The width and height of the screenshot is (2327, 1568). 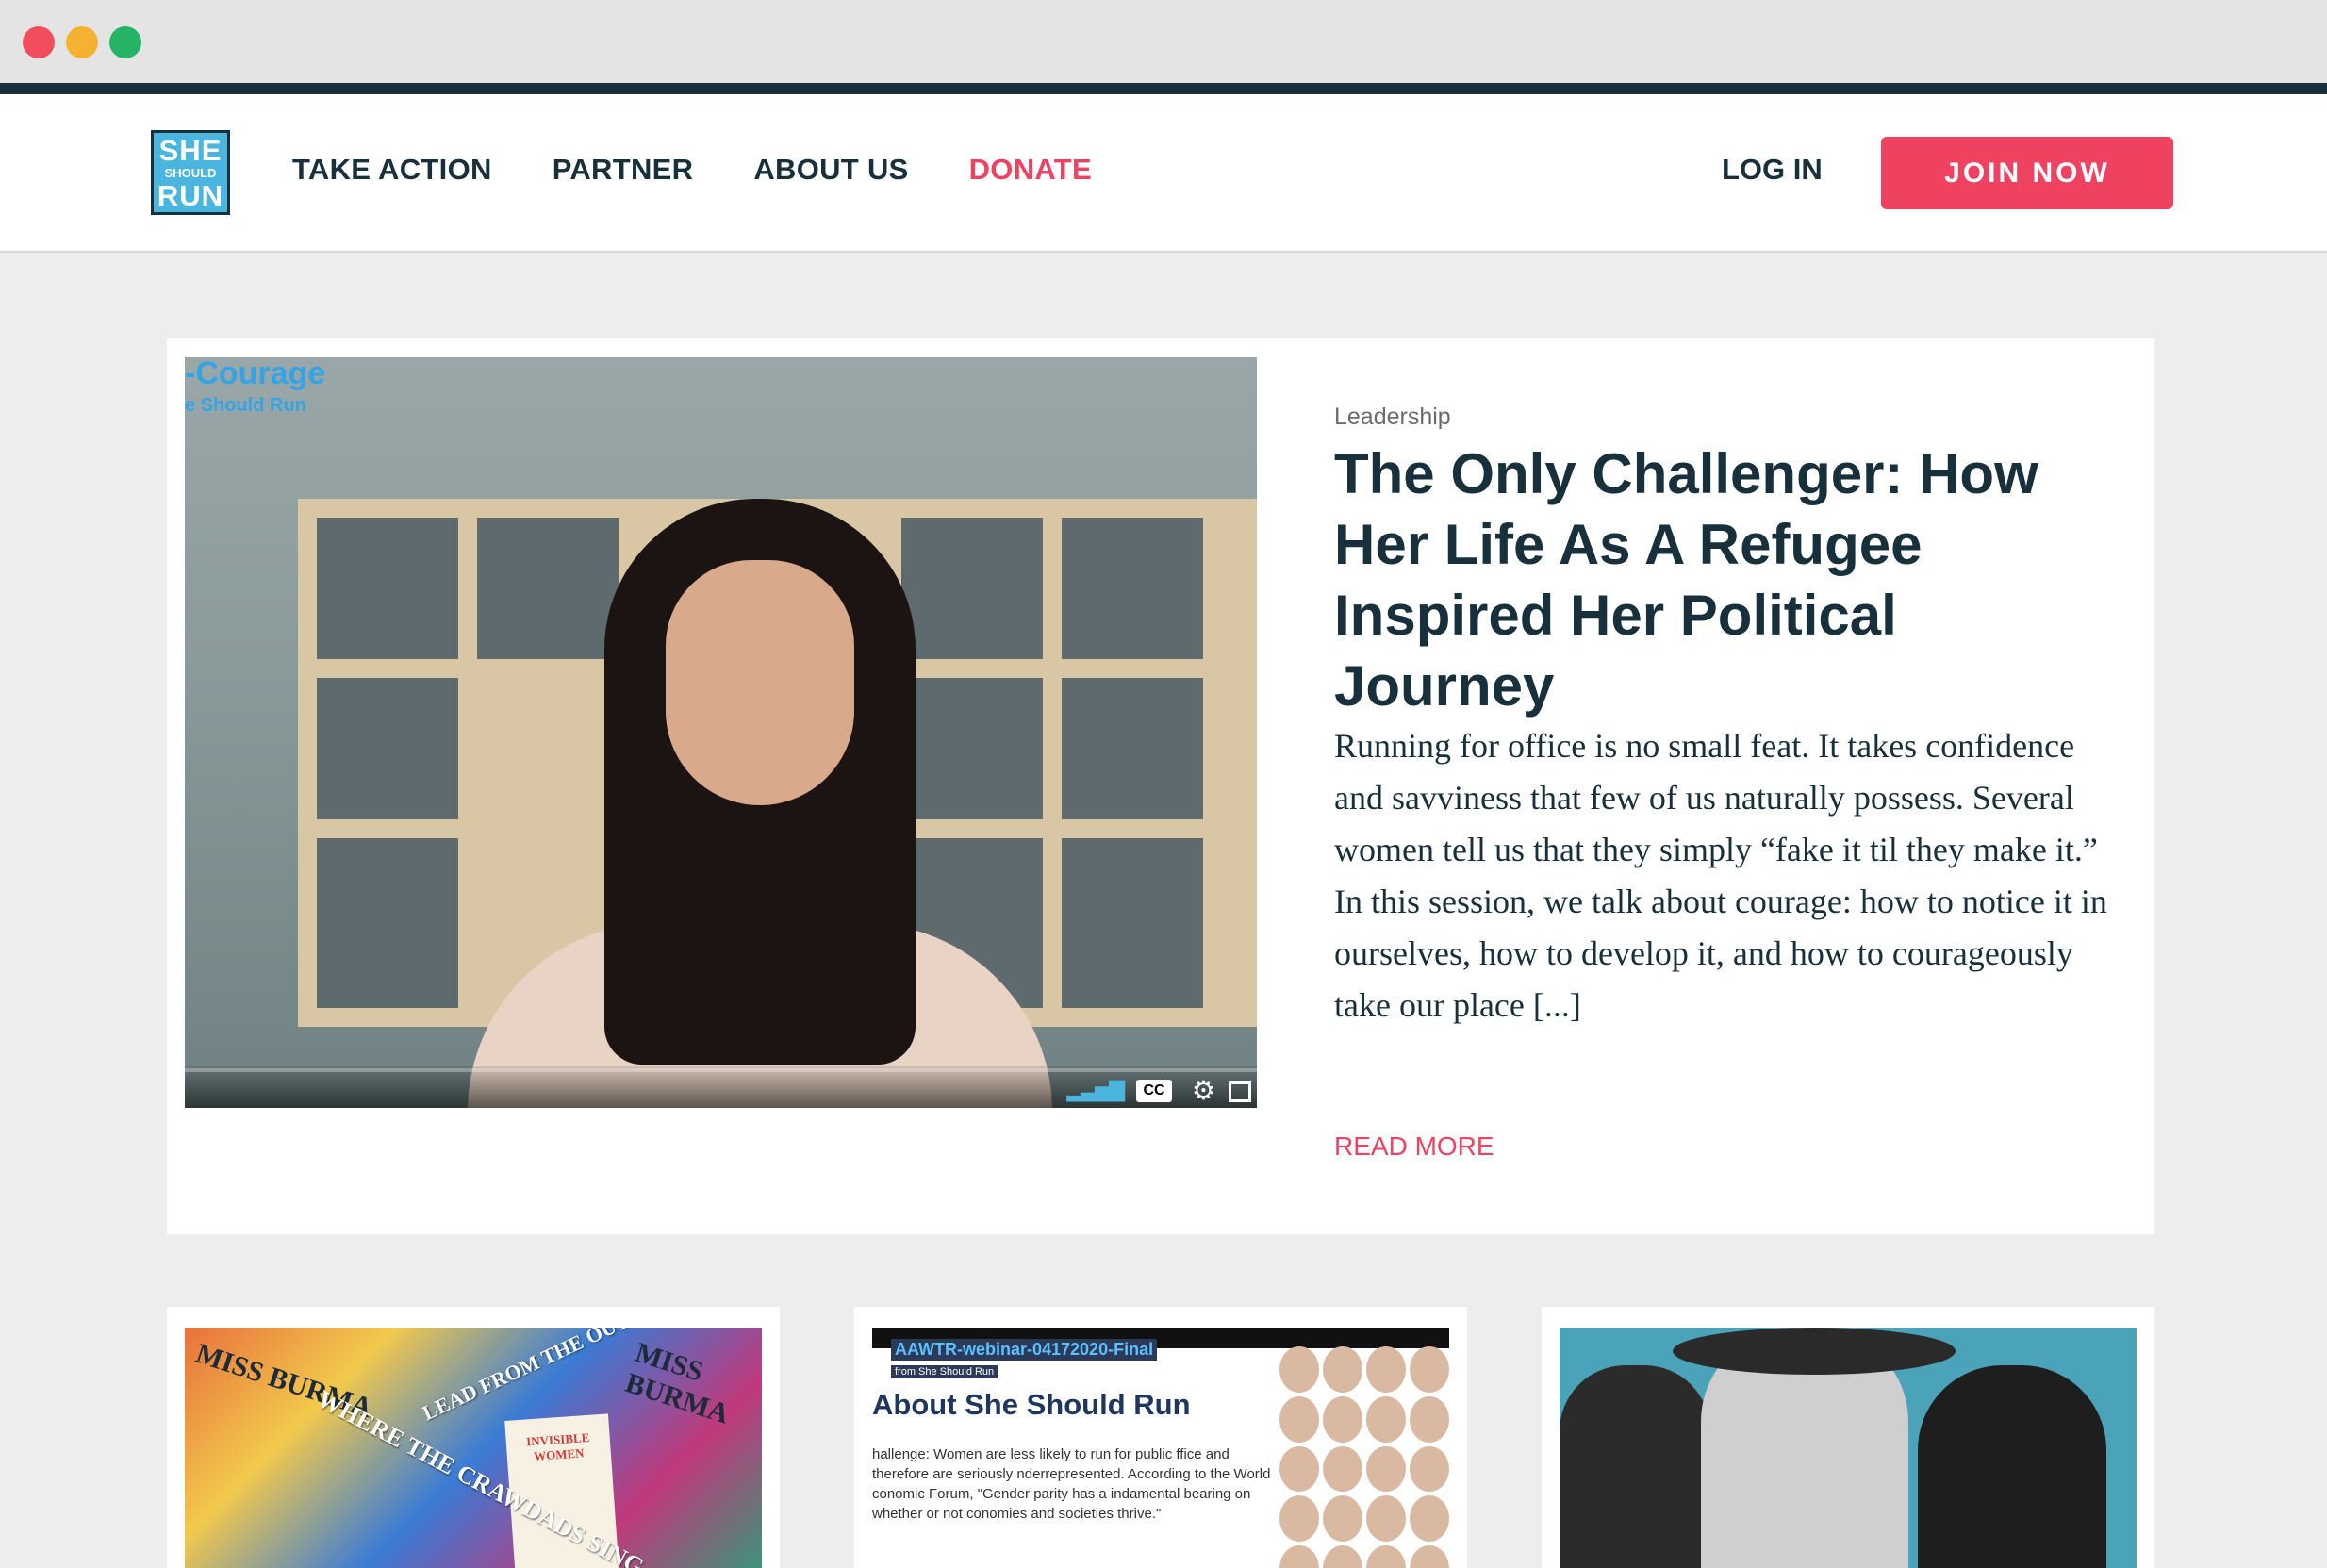 I want to click on logo-line-1: SHE, so click(x=190, y=150).